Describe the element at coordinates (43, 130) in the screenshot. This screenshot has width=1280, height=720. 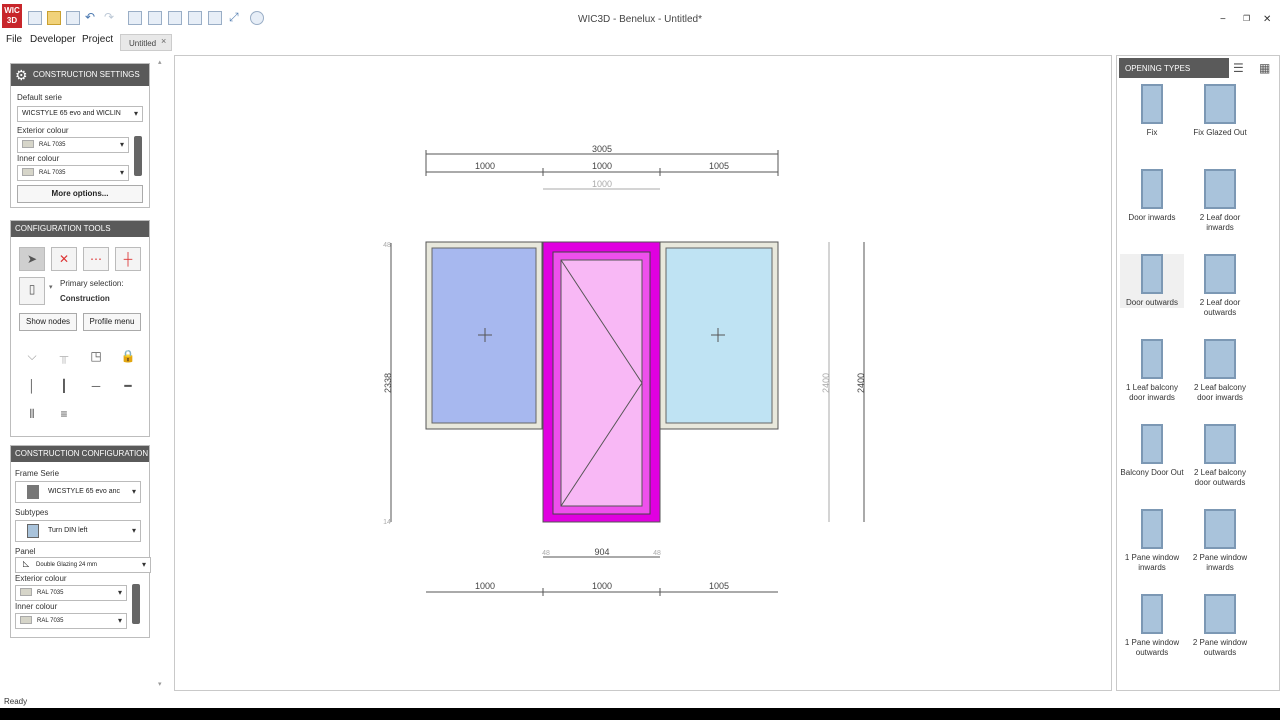
I see `exterior-colour-label: Exterior colour` at that location.